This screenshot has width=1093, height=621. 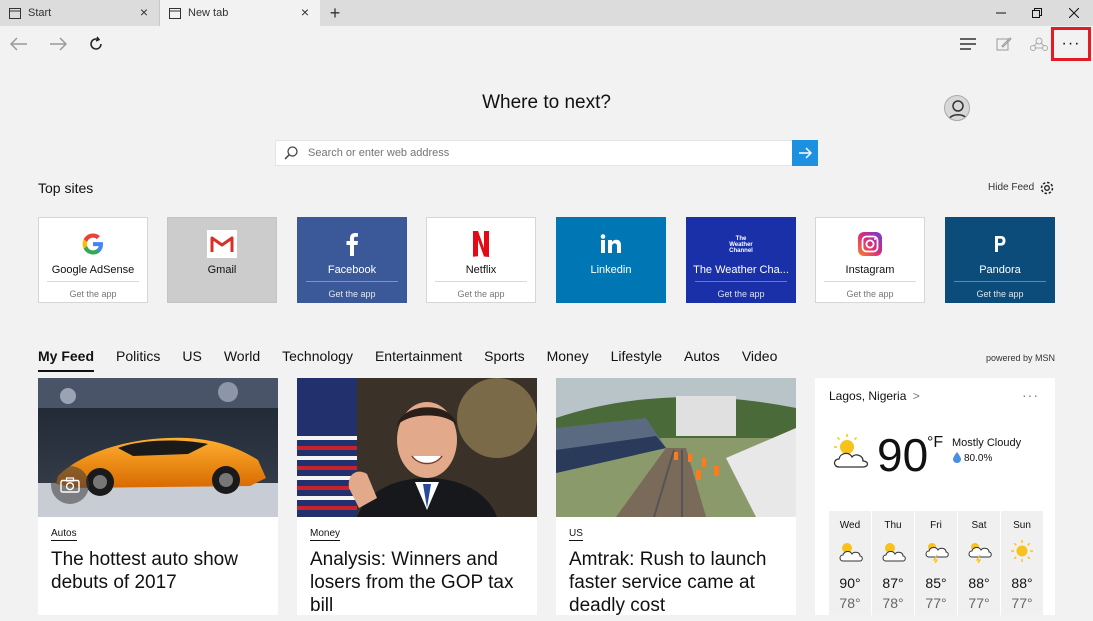 I want to click on forecast-low: 78°, so click(x=850, y=603).